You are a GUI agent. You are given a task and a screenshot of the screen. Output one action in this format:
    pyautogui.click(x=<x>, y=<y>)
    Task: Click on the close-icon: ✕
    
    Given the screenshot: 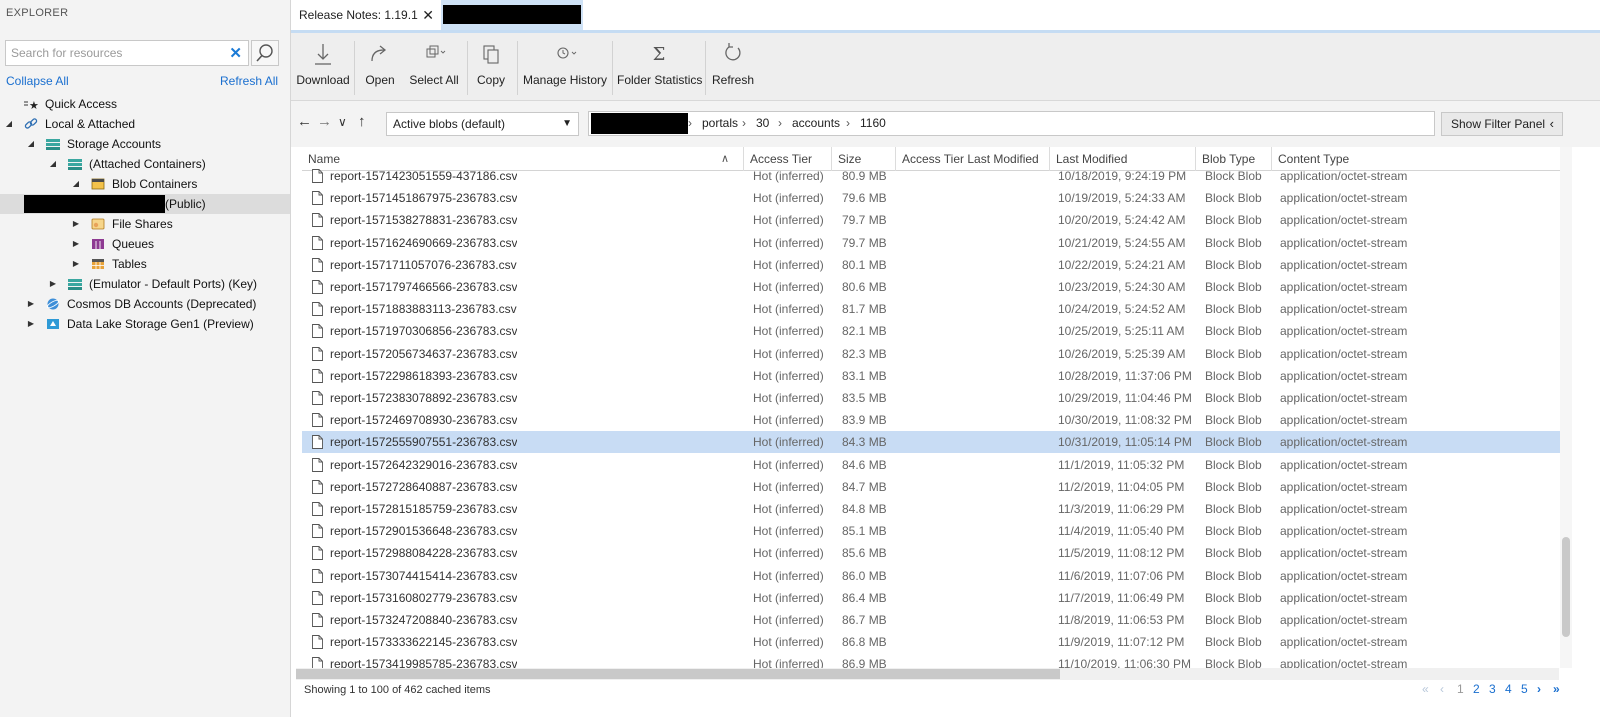 What is the action you would take?
    pyautogui.click(x=428, y=15)
    